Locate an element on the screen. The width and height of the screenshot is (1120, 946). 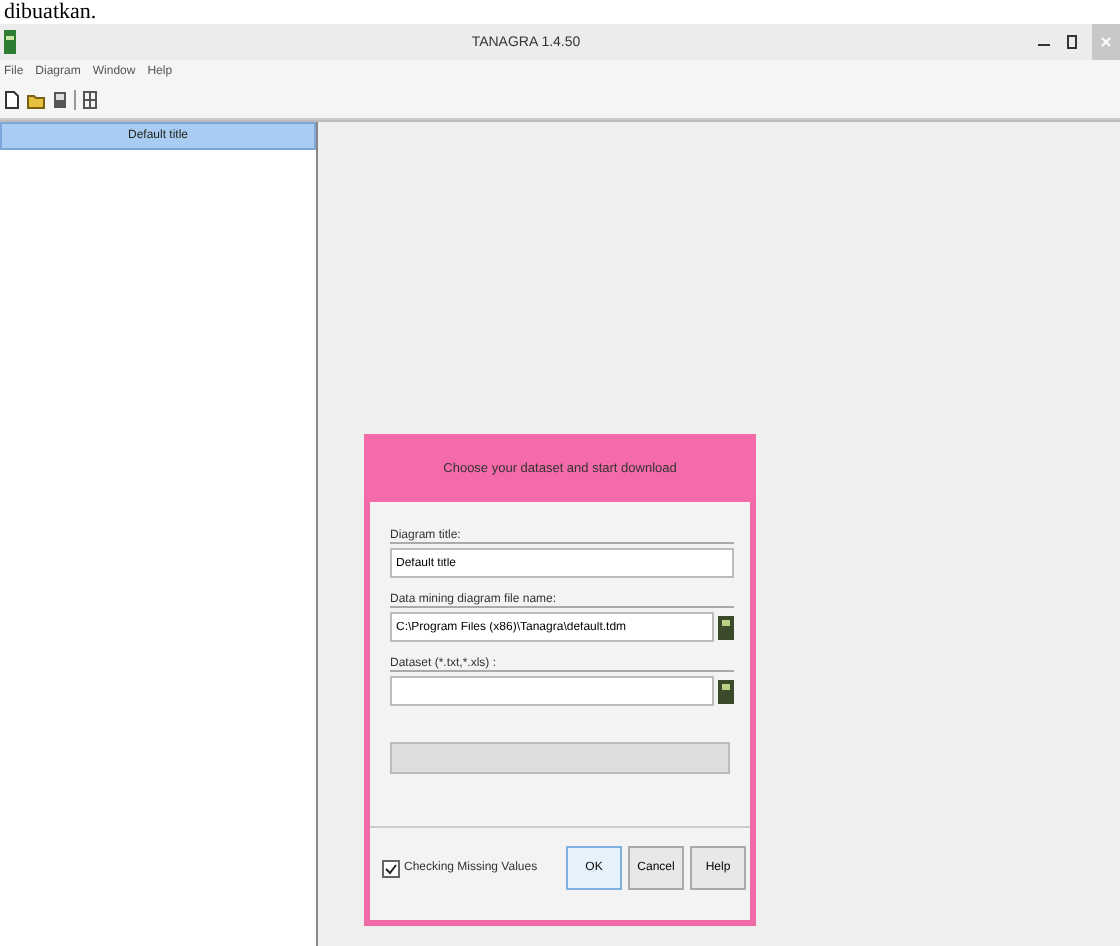
checkmark-icon is located at coordinates (391, 868).